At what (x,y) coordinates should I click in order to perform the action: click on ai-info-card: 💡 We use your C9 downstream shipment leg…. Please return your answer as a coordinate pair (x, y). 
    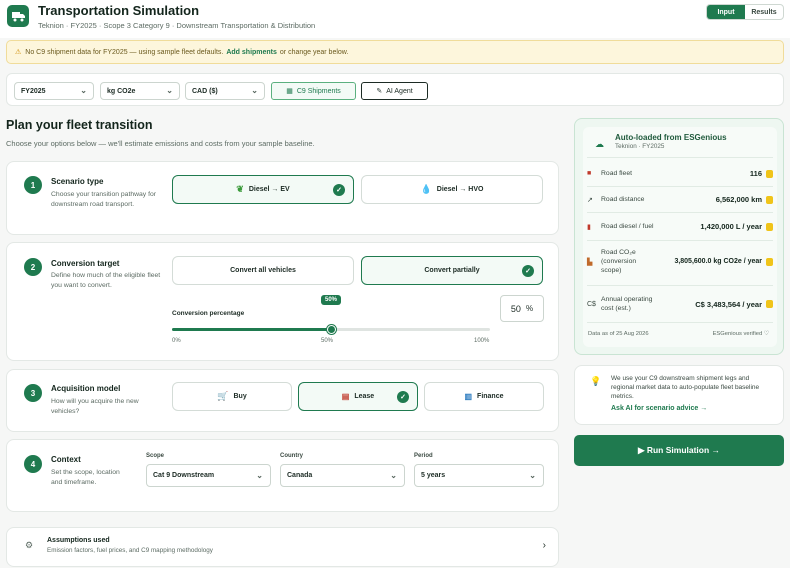
    Looking at the image, I should click on (679, 395).